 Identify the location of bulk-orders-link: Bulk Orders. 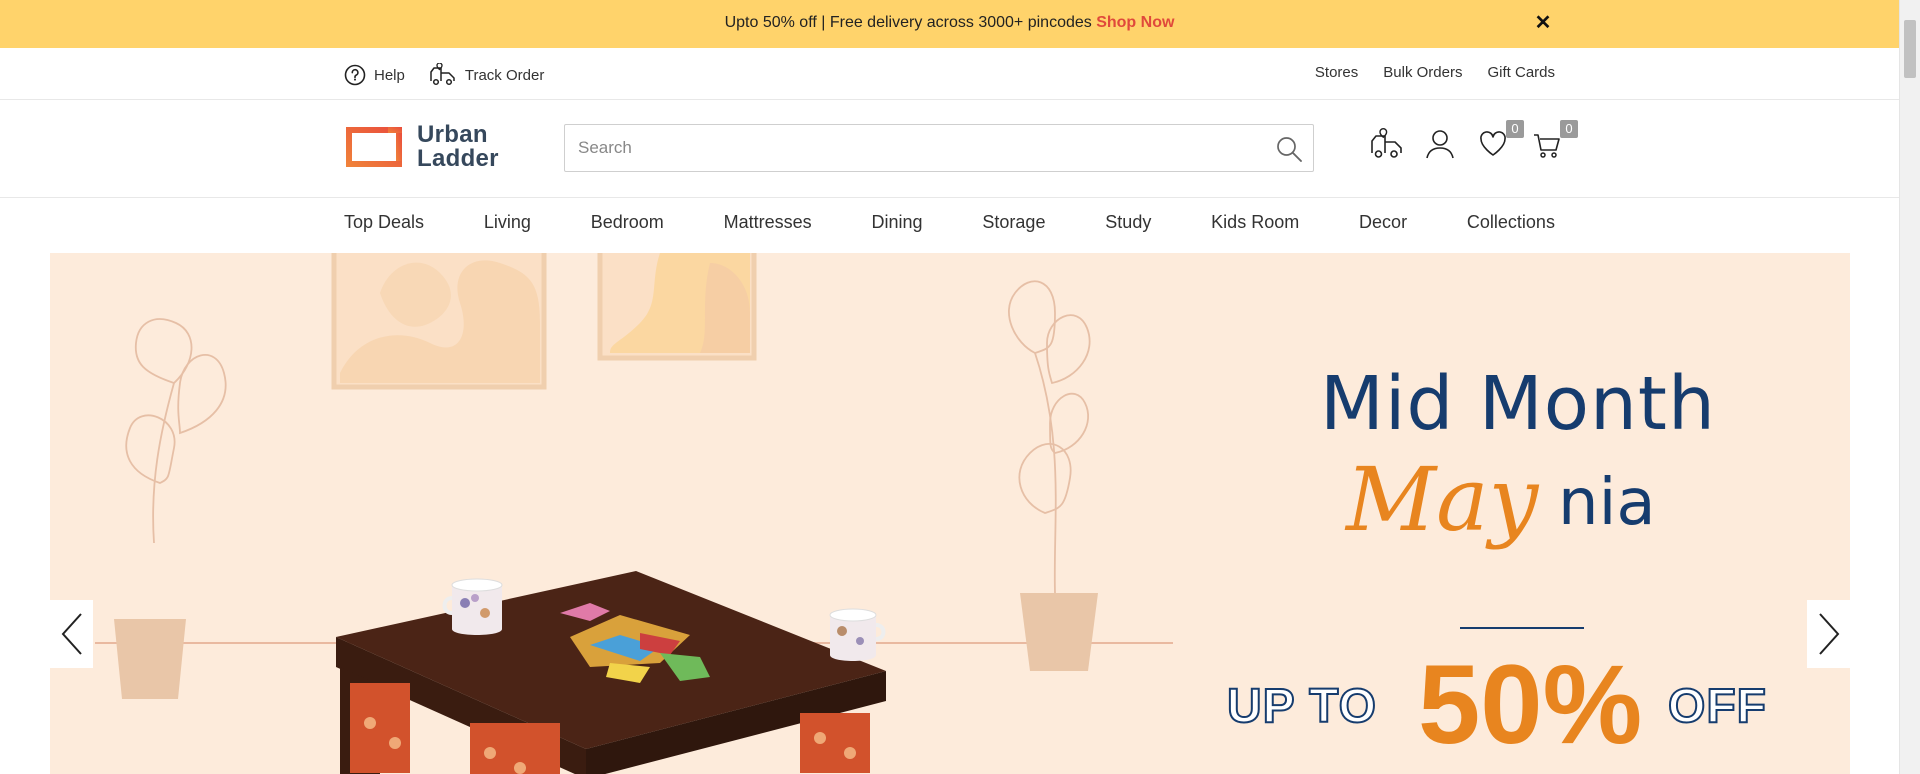
(1422, 72).